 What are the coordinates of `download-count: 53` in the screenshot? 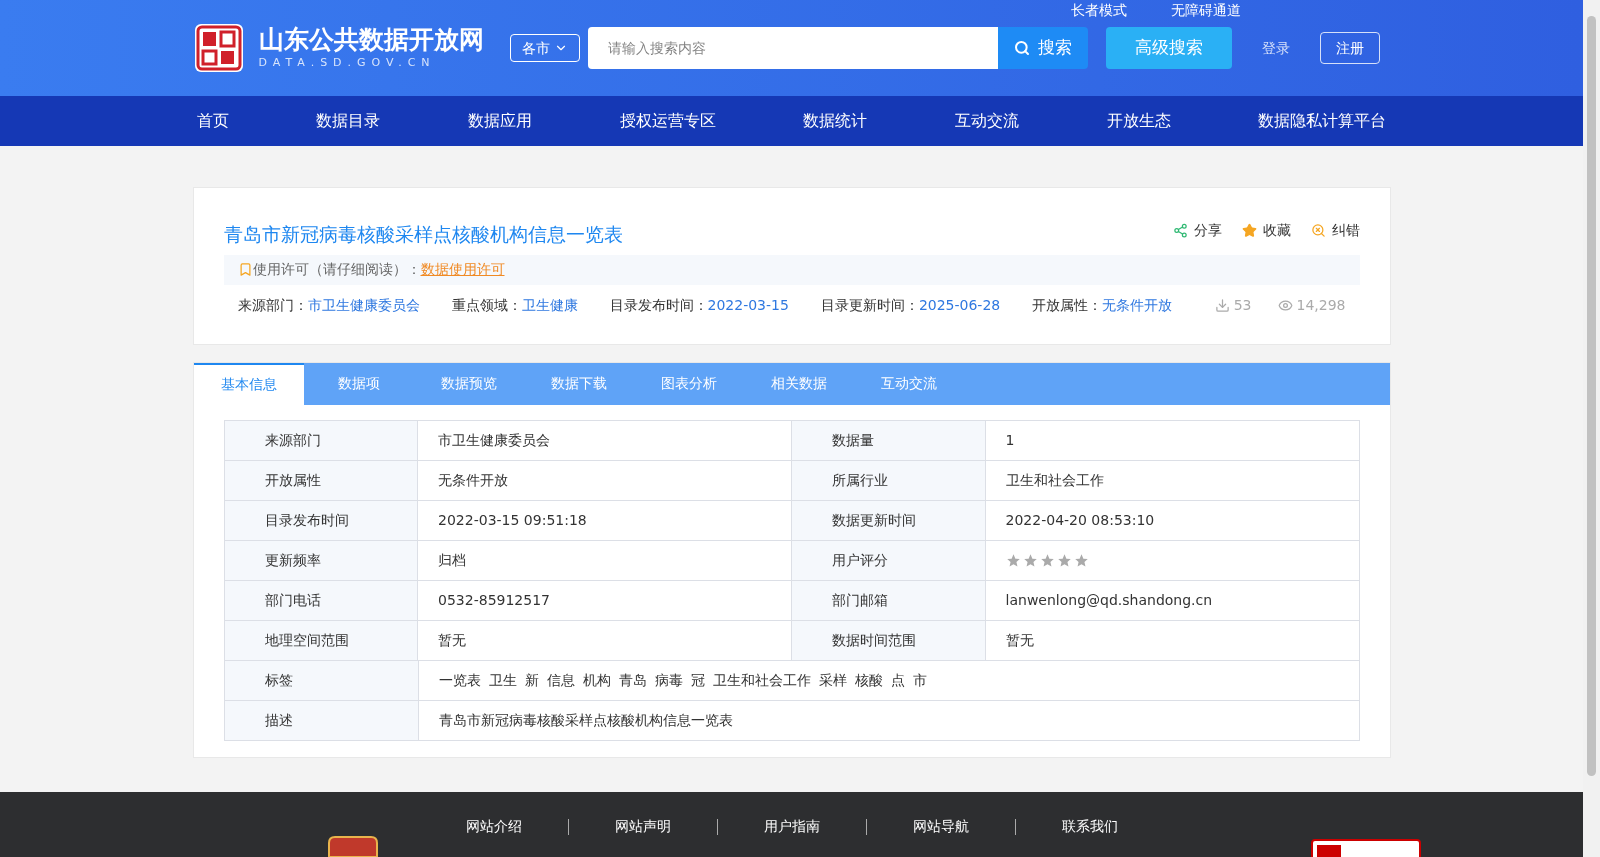 It's located at (1242, 305).